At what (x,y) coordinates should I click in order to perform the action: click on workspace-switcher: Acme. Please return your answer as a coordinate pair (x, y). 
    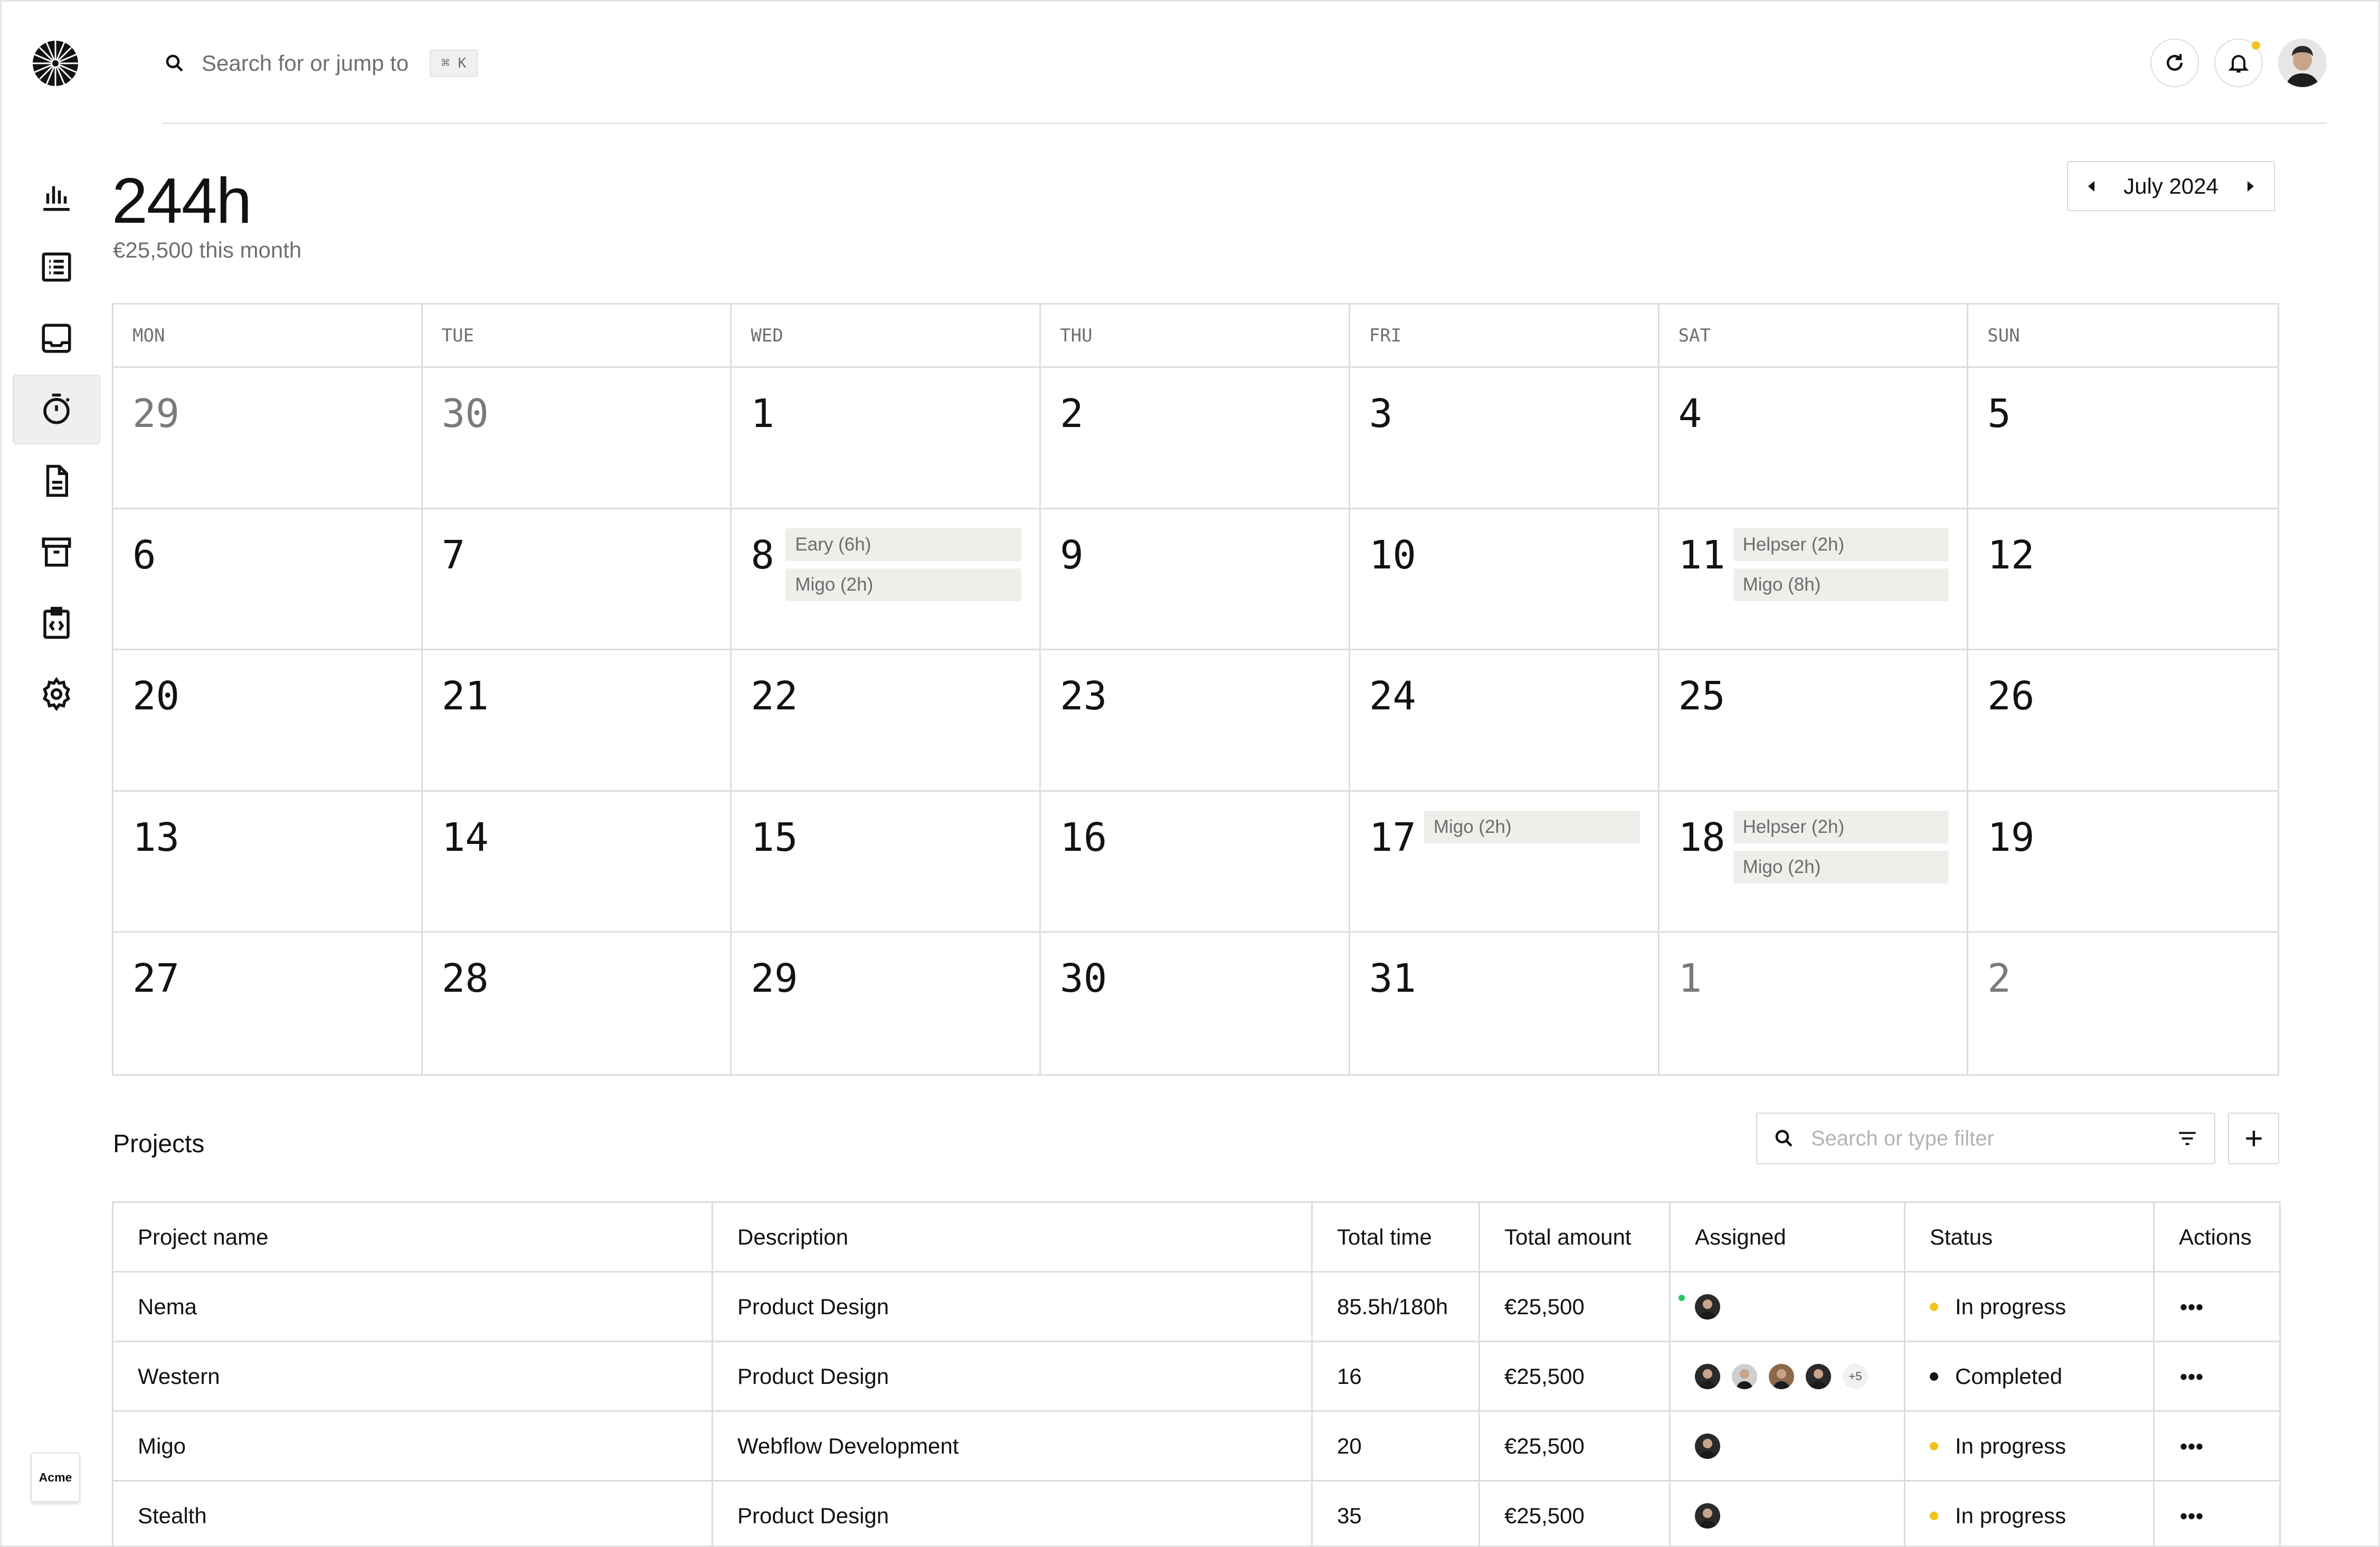
    Looking at the image, I should click on (55, 1477).